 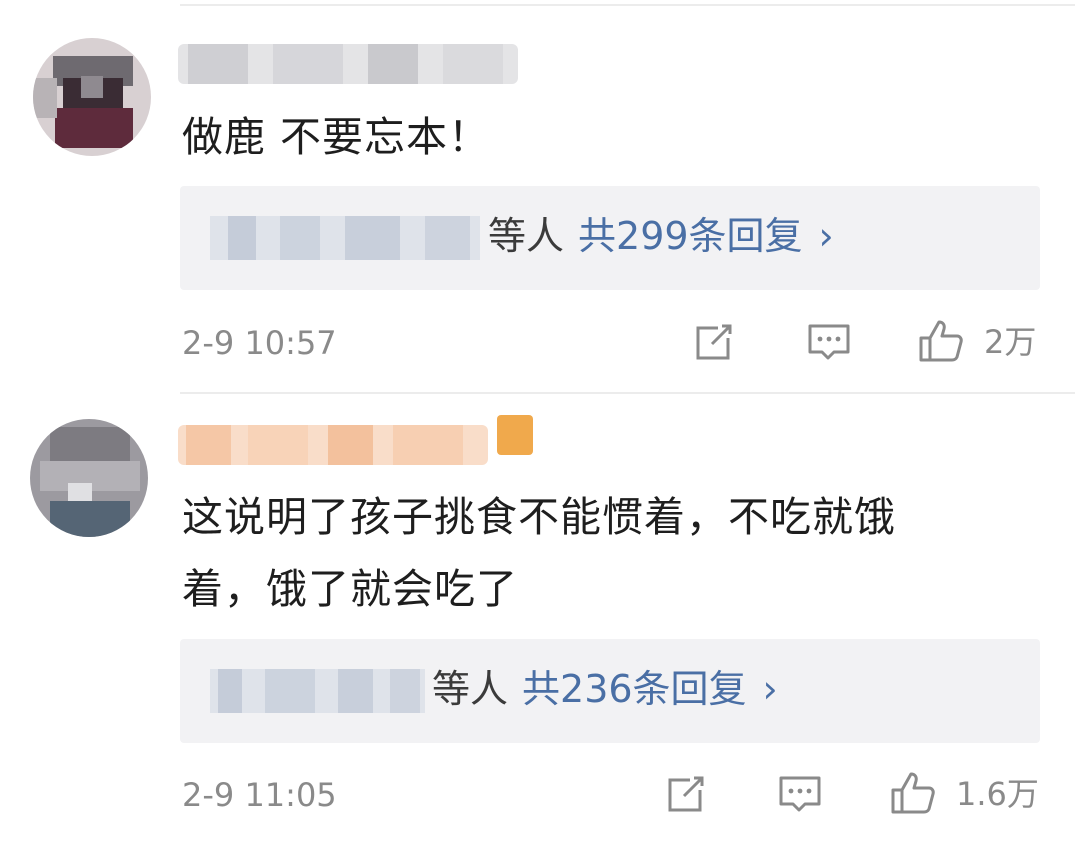 I want to click on reply-preview: 等人 共299条回复 ›, so click(x=610, y=238).